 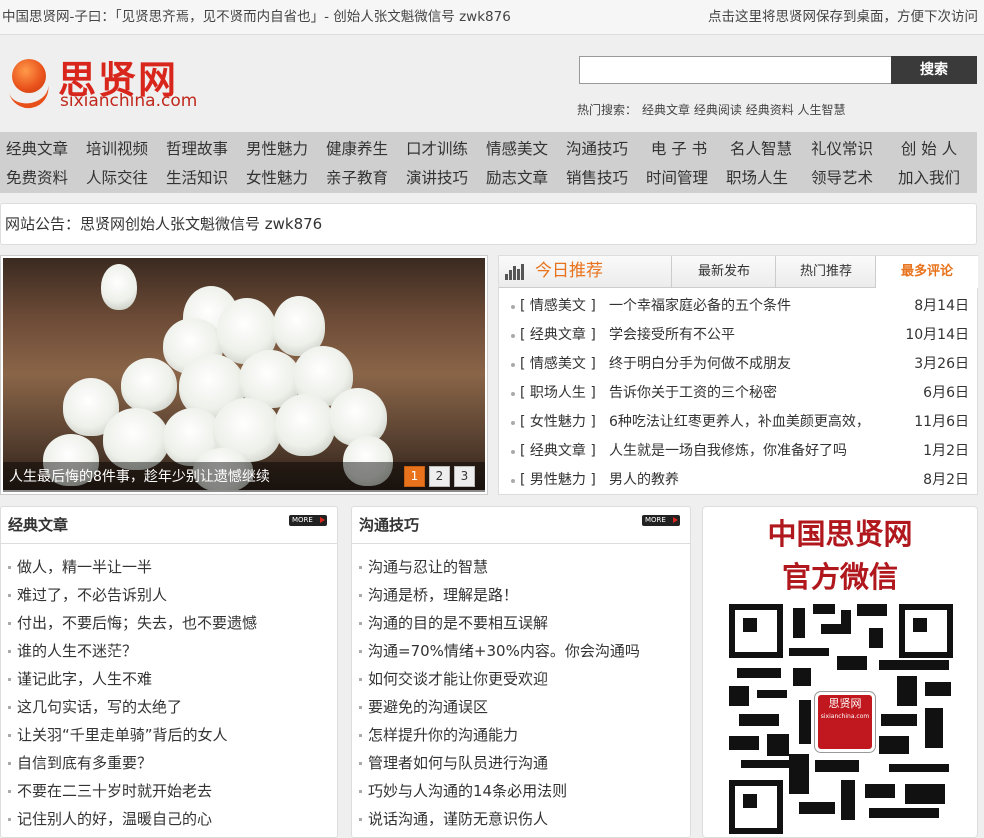 I want to click on list-item: 要避免的沟通误区, so click(x=496, y=707).